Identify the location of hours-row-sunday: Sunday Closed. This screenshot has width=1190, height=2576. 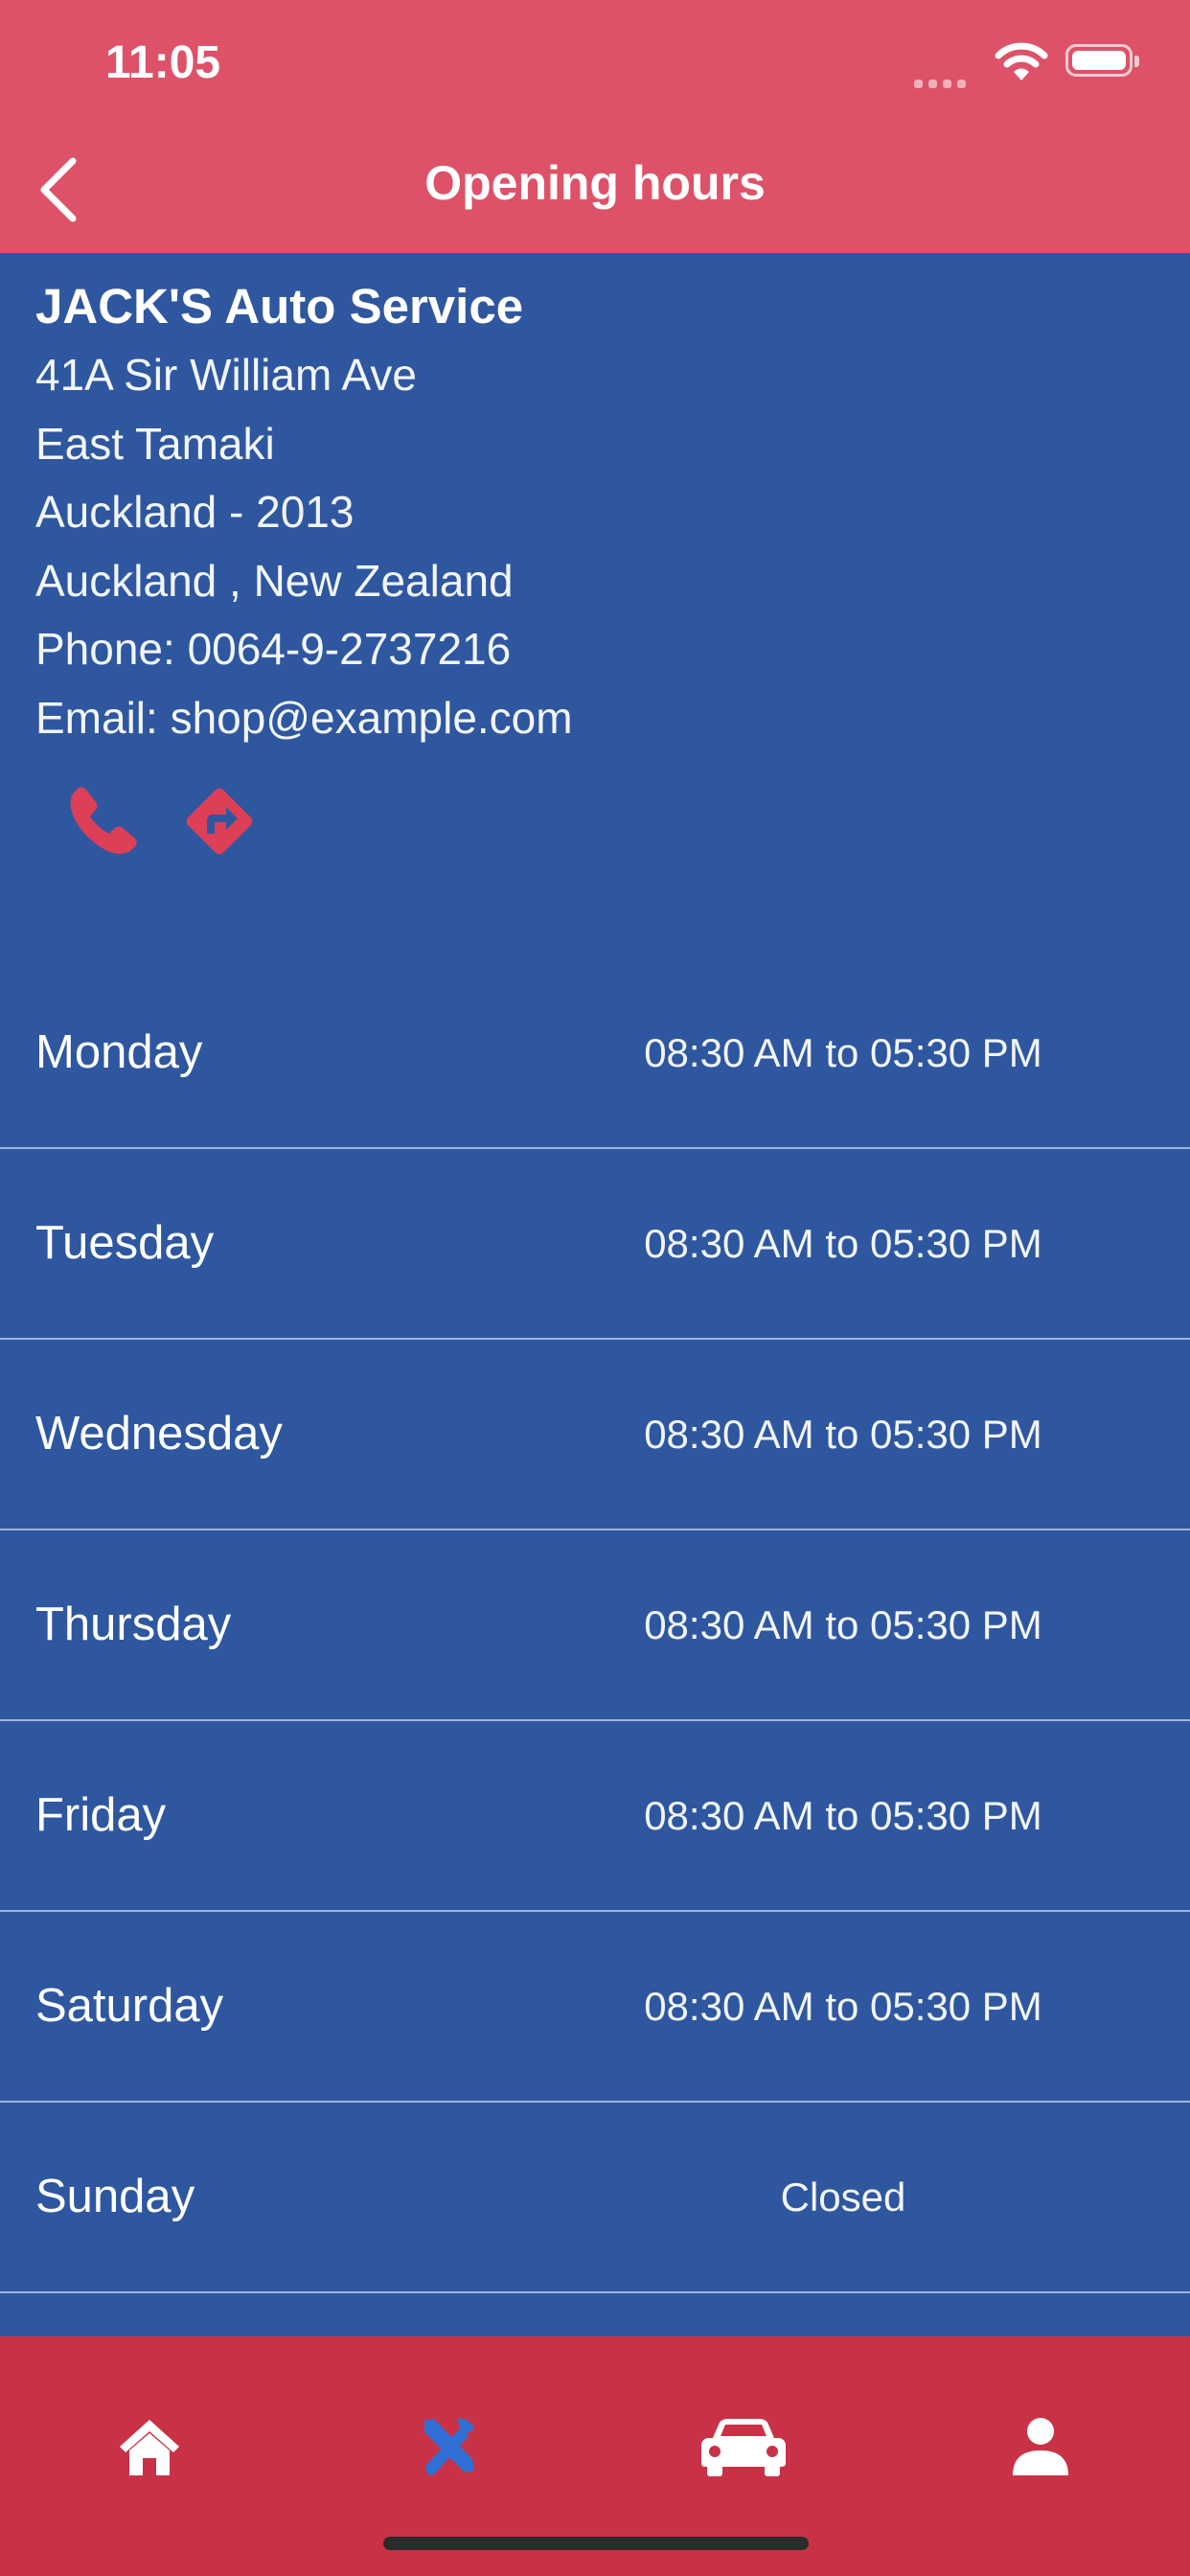
(595, 2198).